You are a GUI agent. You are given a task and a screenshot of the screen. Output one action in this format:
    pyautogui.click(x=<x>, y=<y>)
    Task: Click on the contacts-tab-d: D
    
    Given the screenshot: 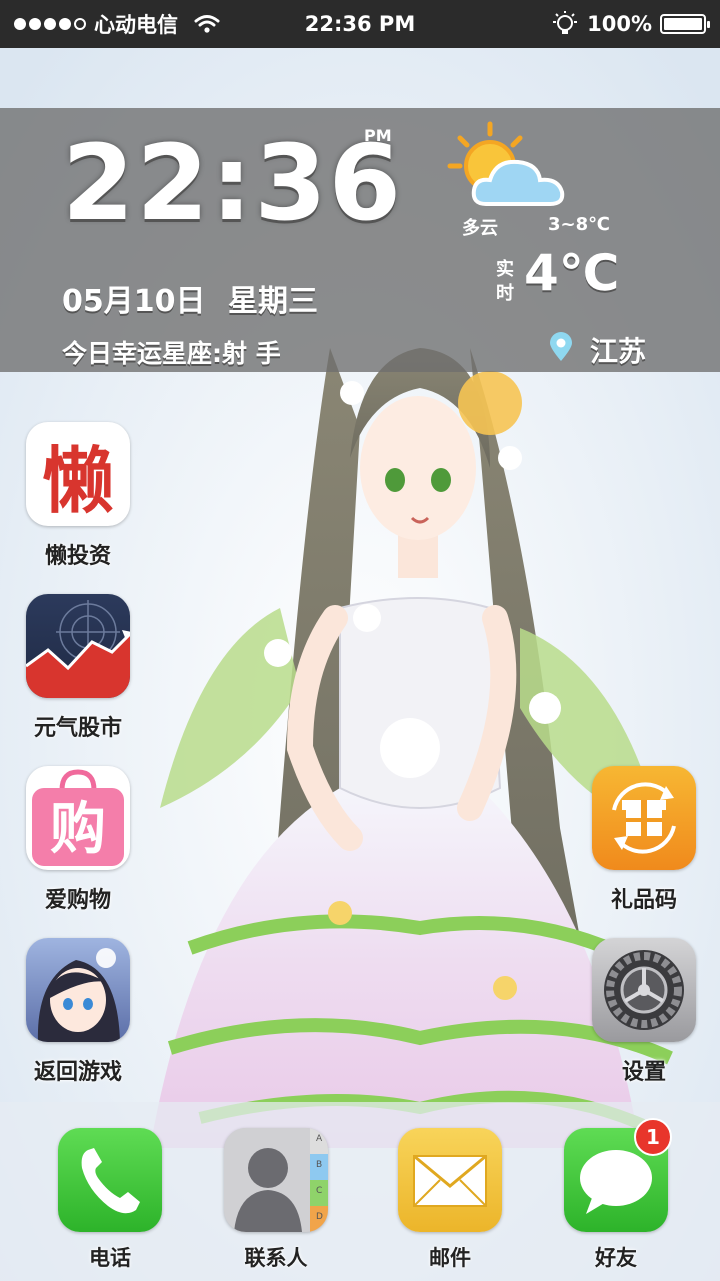 What is the action you would take?
    pyautogui.click(x=319, y=1217)
    